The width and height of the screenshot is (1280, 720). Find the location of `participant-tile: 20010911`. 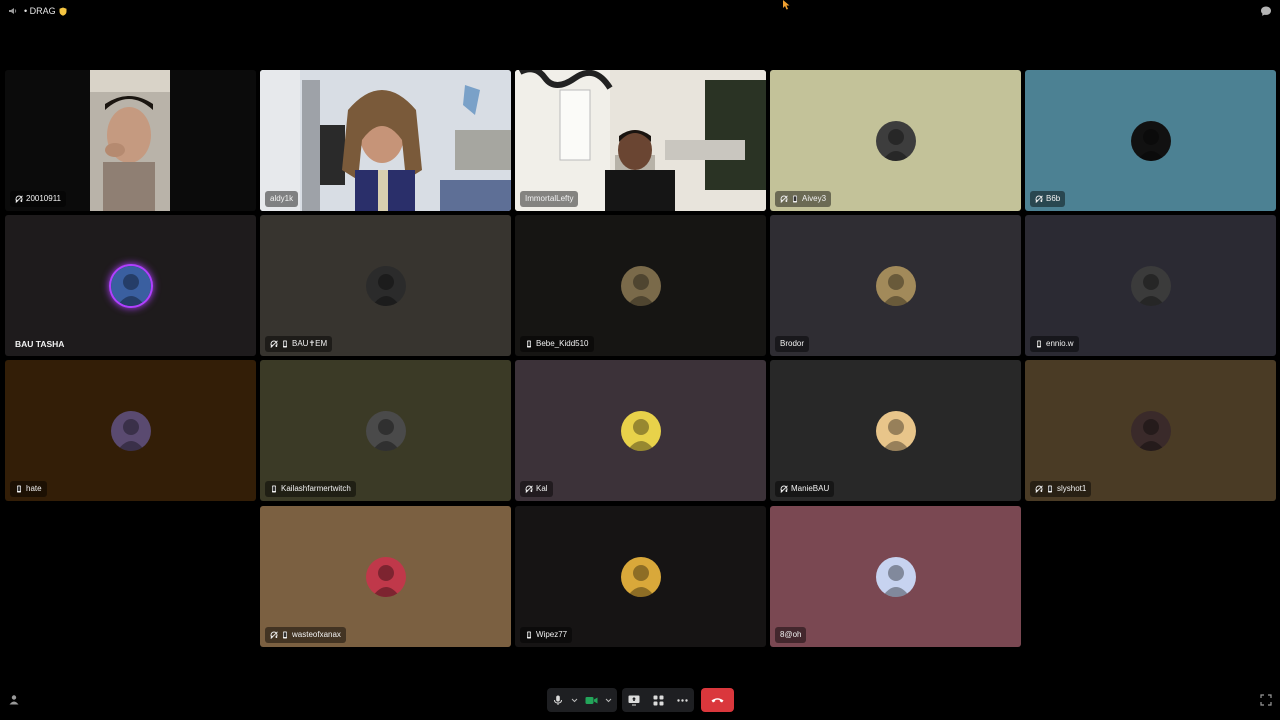

participant-tile: 20010911 is located at coordinates (130, 140).